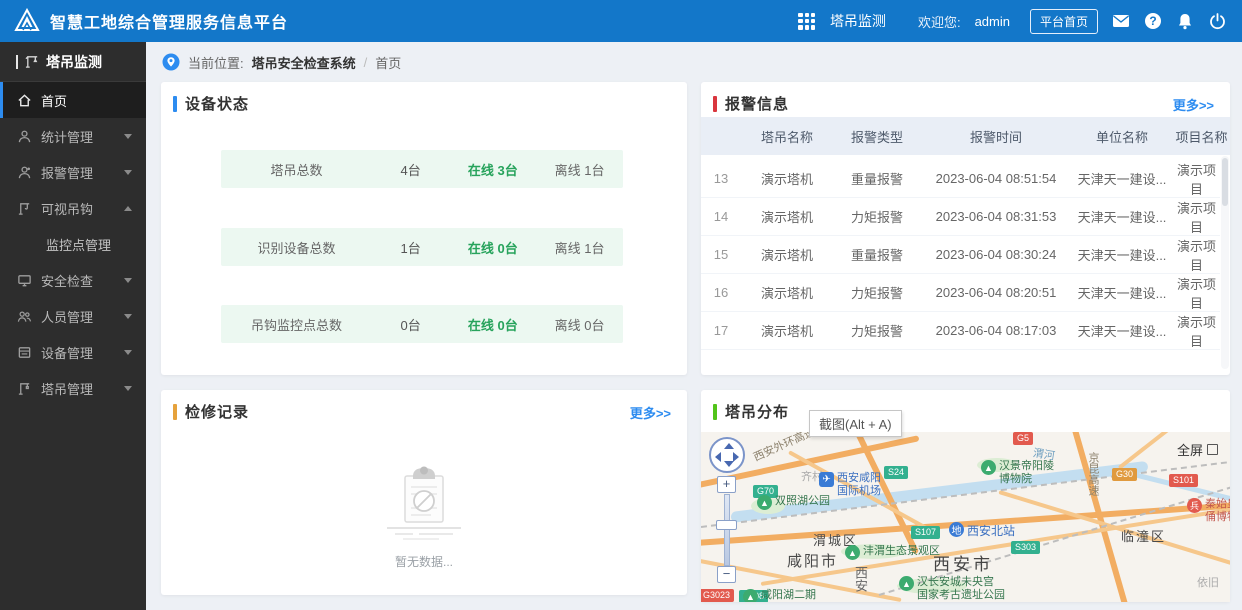 This screenshot has height=610, width=1242. I want to click on sidebar-item-alarm: 报警管理, so click(73, 172).